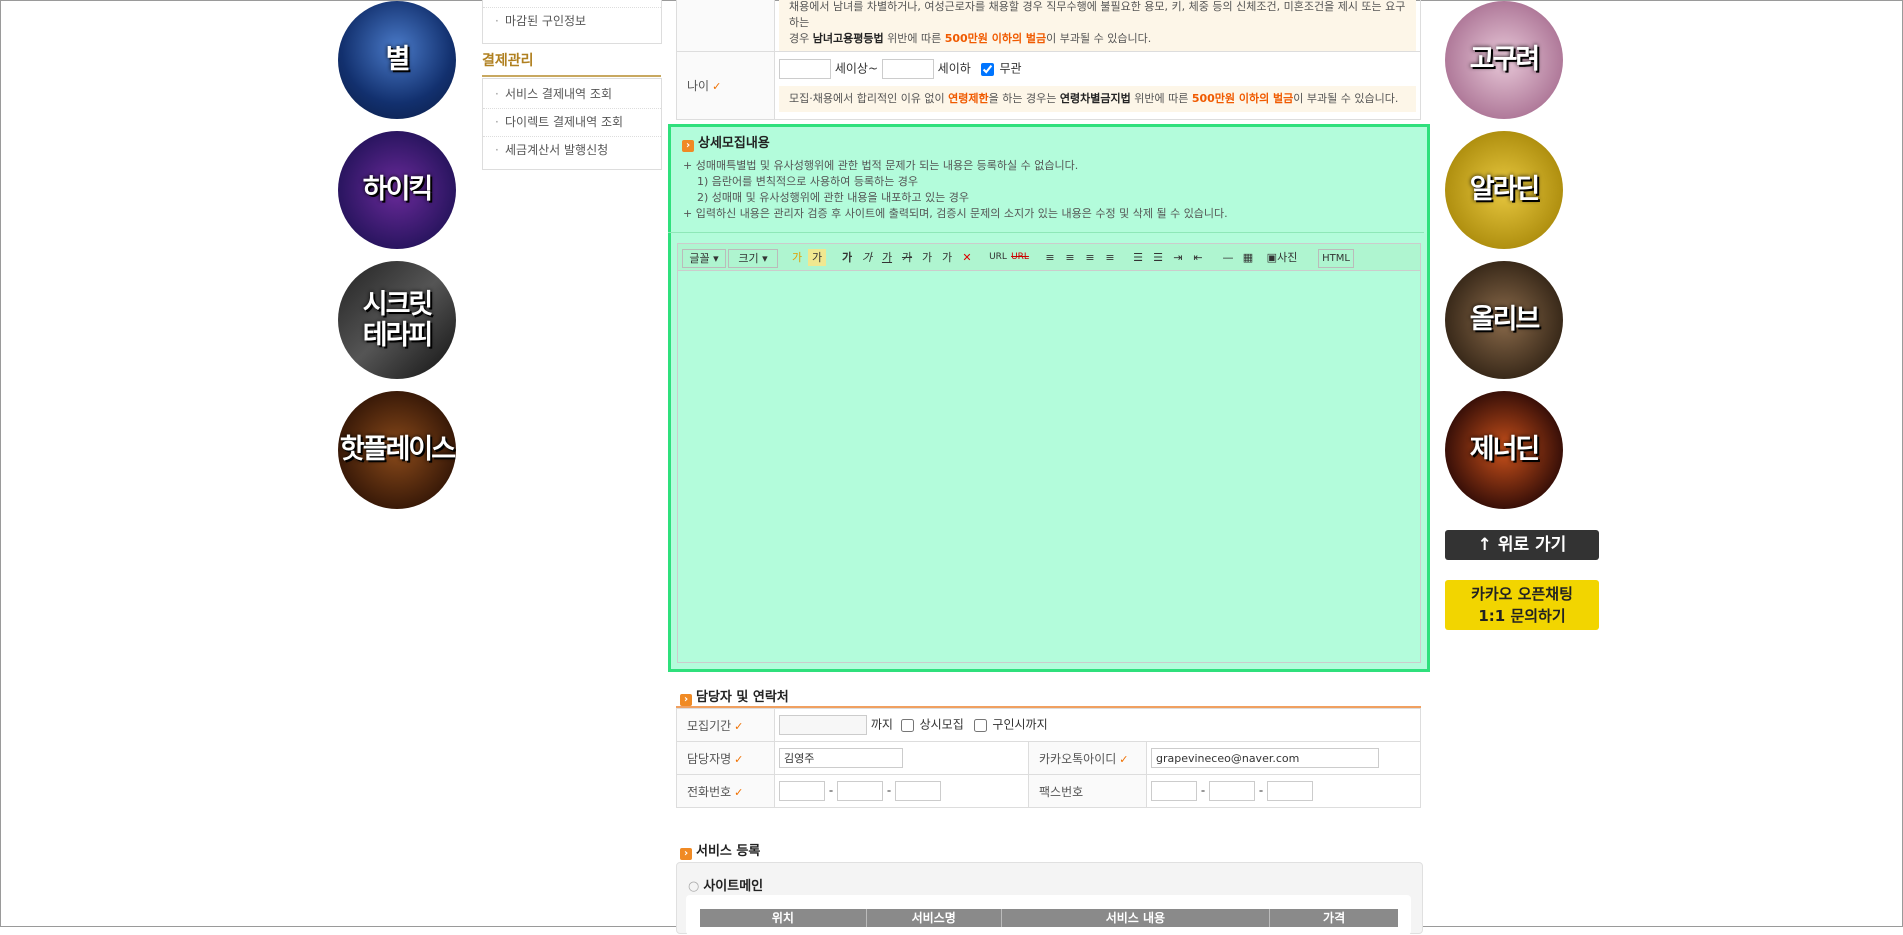 This screenshot has height=935, width=1903. I want to click on fax-part1-input, so click(1174, 791).